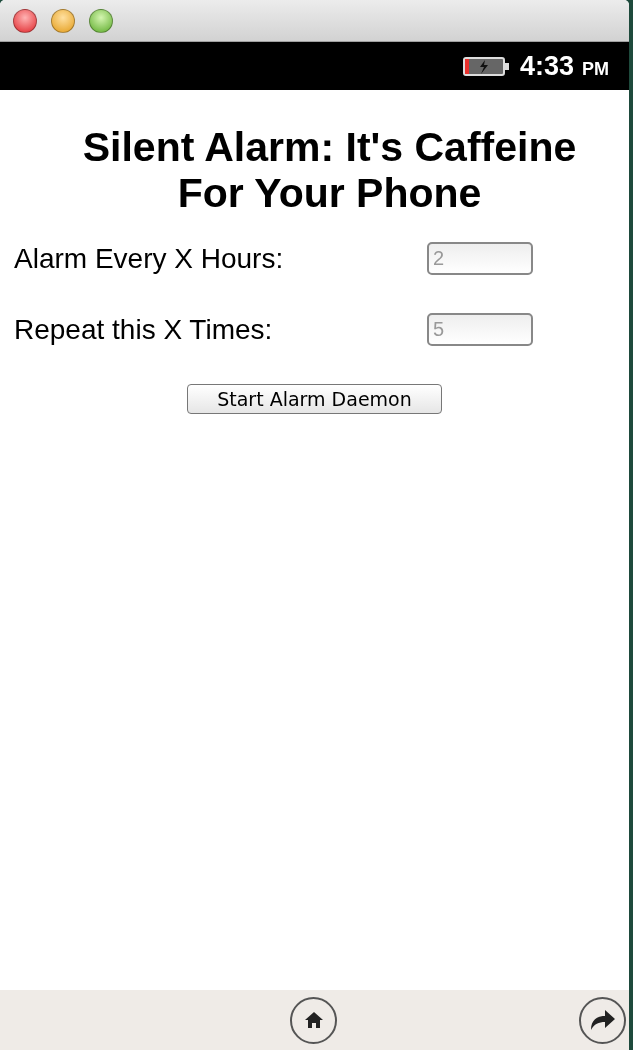 This screenshot has height=1050, width=633. I want to click on input-field: 2, so click(480, 258).